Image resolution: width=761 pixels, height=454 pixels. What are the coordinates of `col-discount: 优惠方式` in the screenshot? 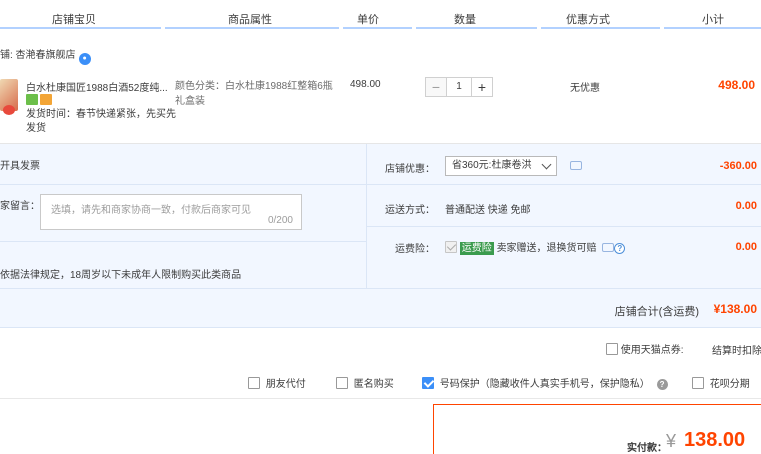 It's located at (588, 20).